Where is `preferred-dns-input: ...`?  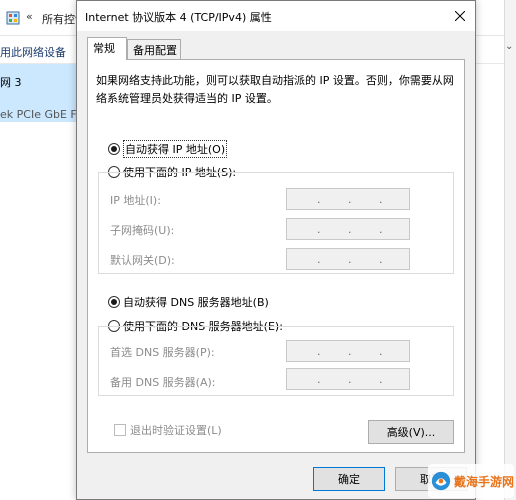
preferred-dns-input: ... is located at coordinates (348, 351).